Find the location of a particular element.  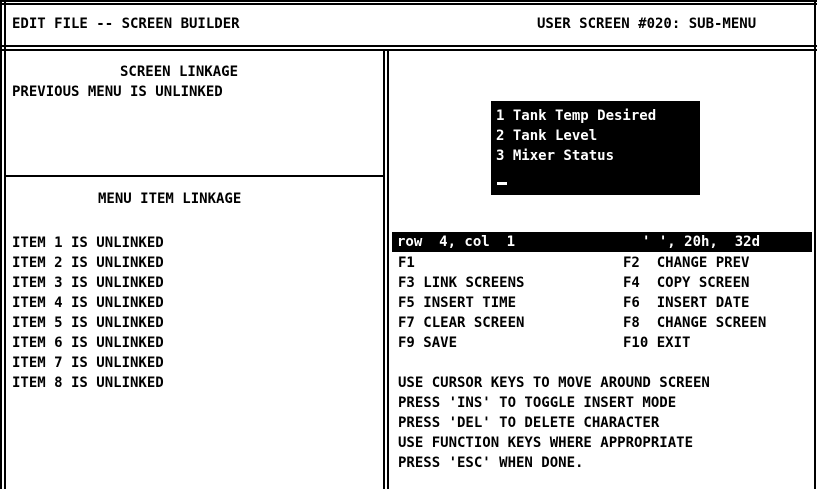

border-top-inner is located at coordinates (408, 4).